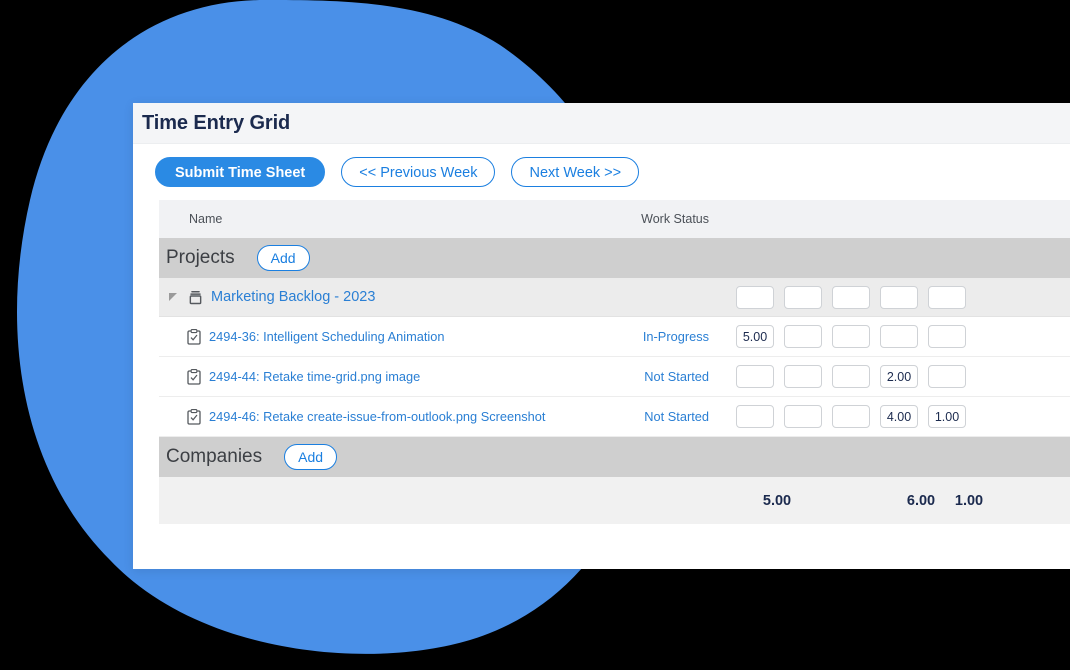  What do you see at coordinates (614, 457) in the screenshot?
I see `section-row-companies: Companies Add` at bounding box center [614, 457].